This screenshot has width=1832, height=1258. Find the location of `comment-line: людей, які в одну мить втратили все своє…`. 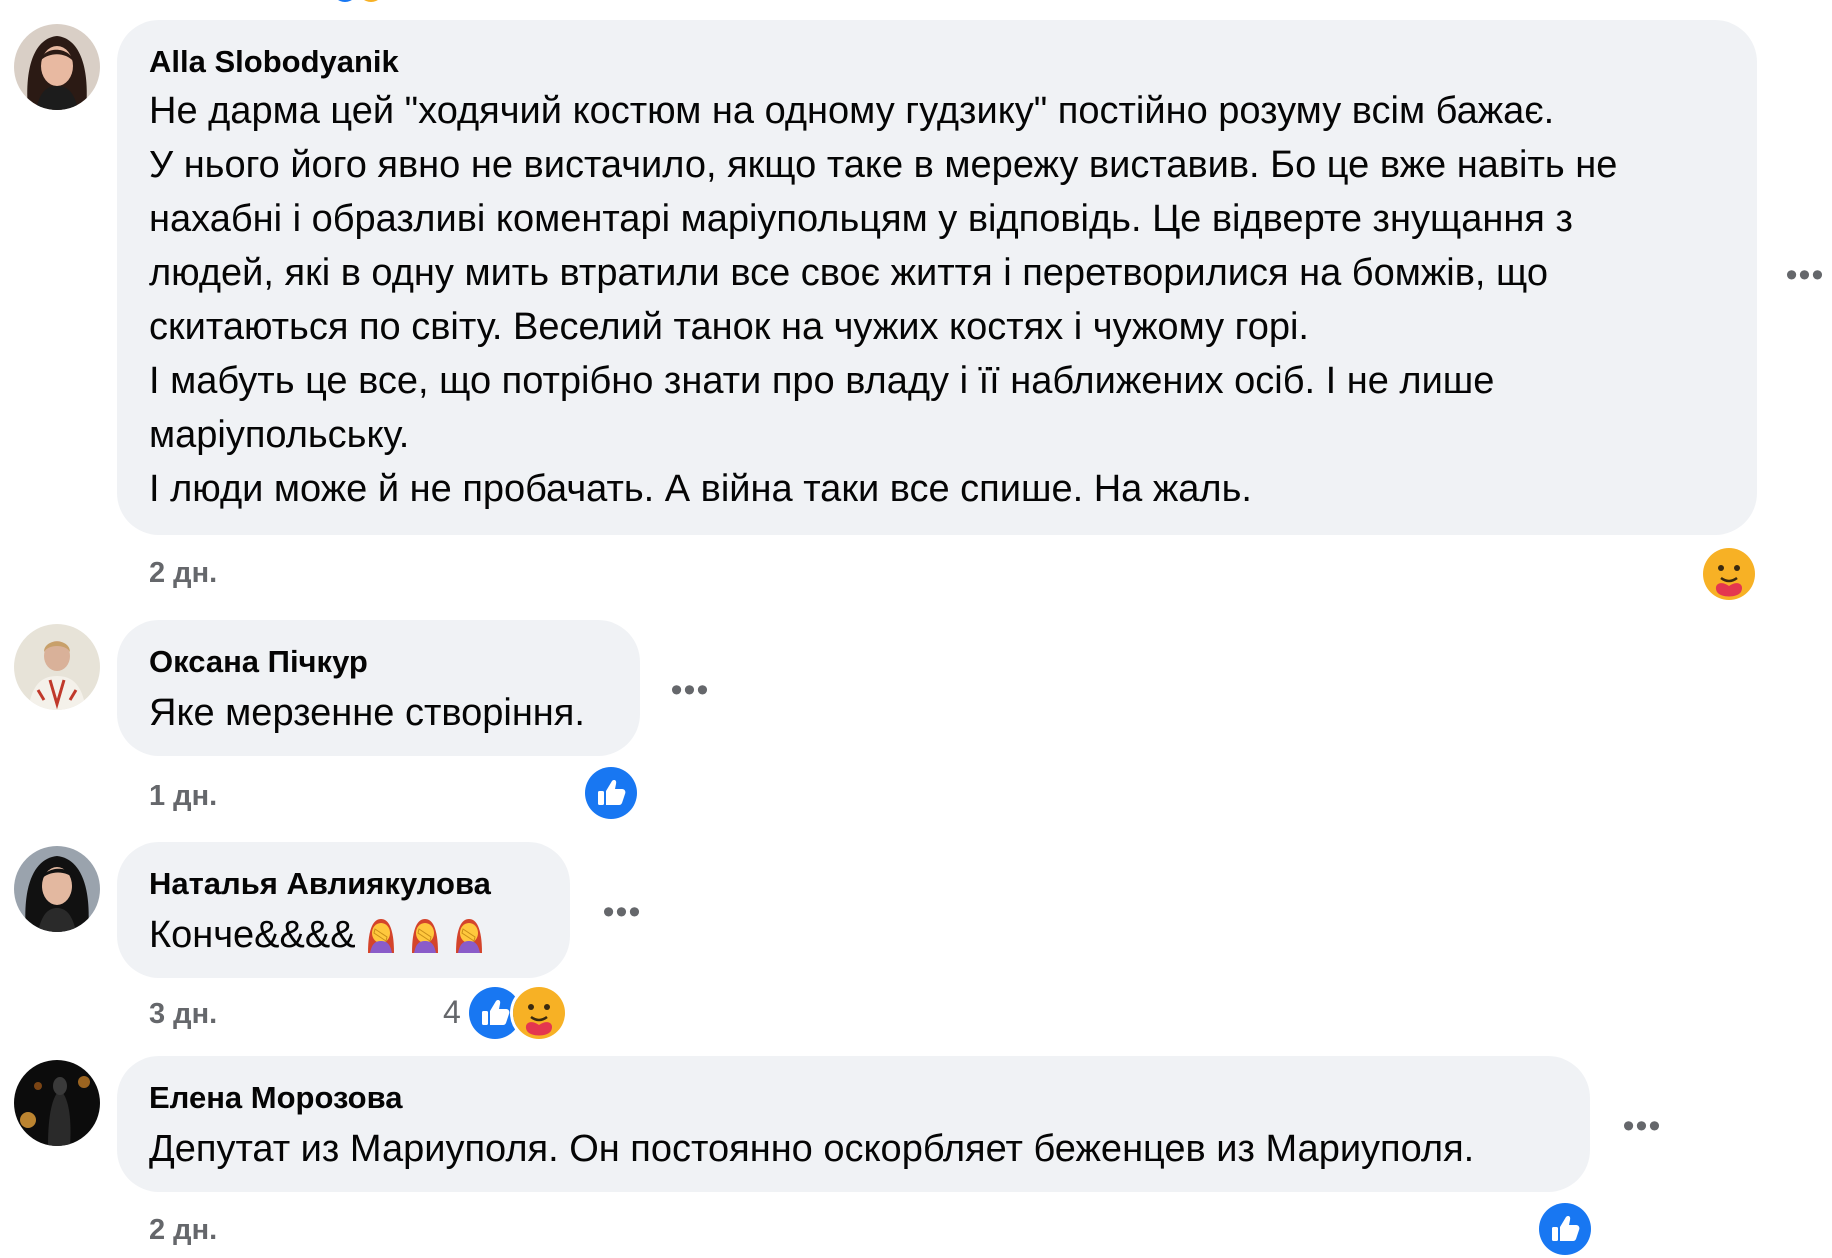

comment-line: людей, які в одну мить втратили все своє… is located at coordinates (848, 273).